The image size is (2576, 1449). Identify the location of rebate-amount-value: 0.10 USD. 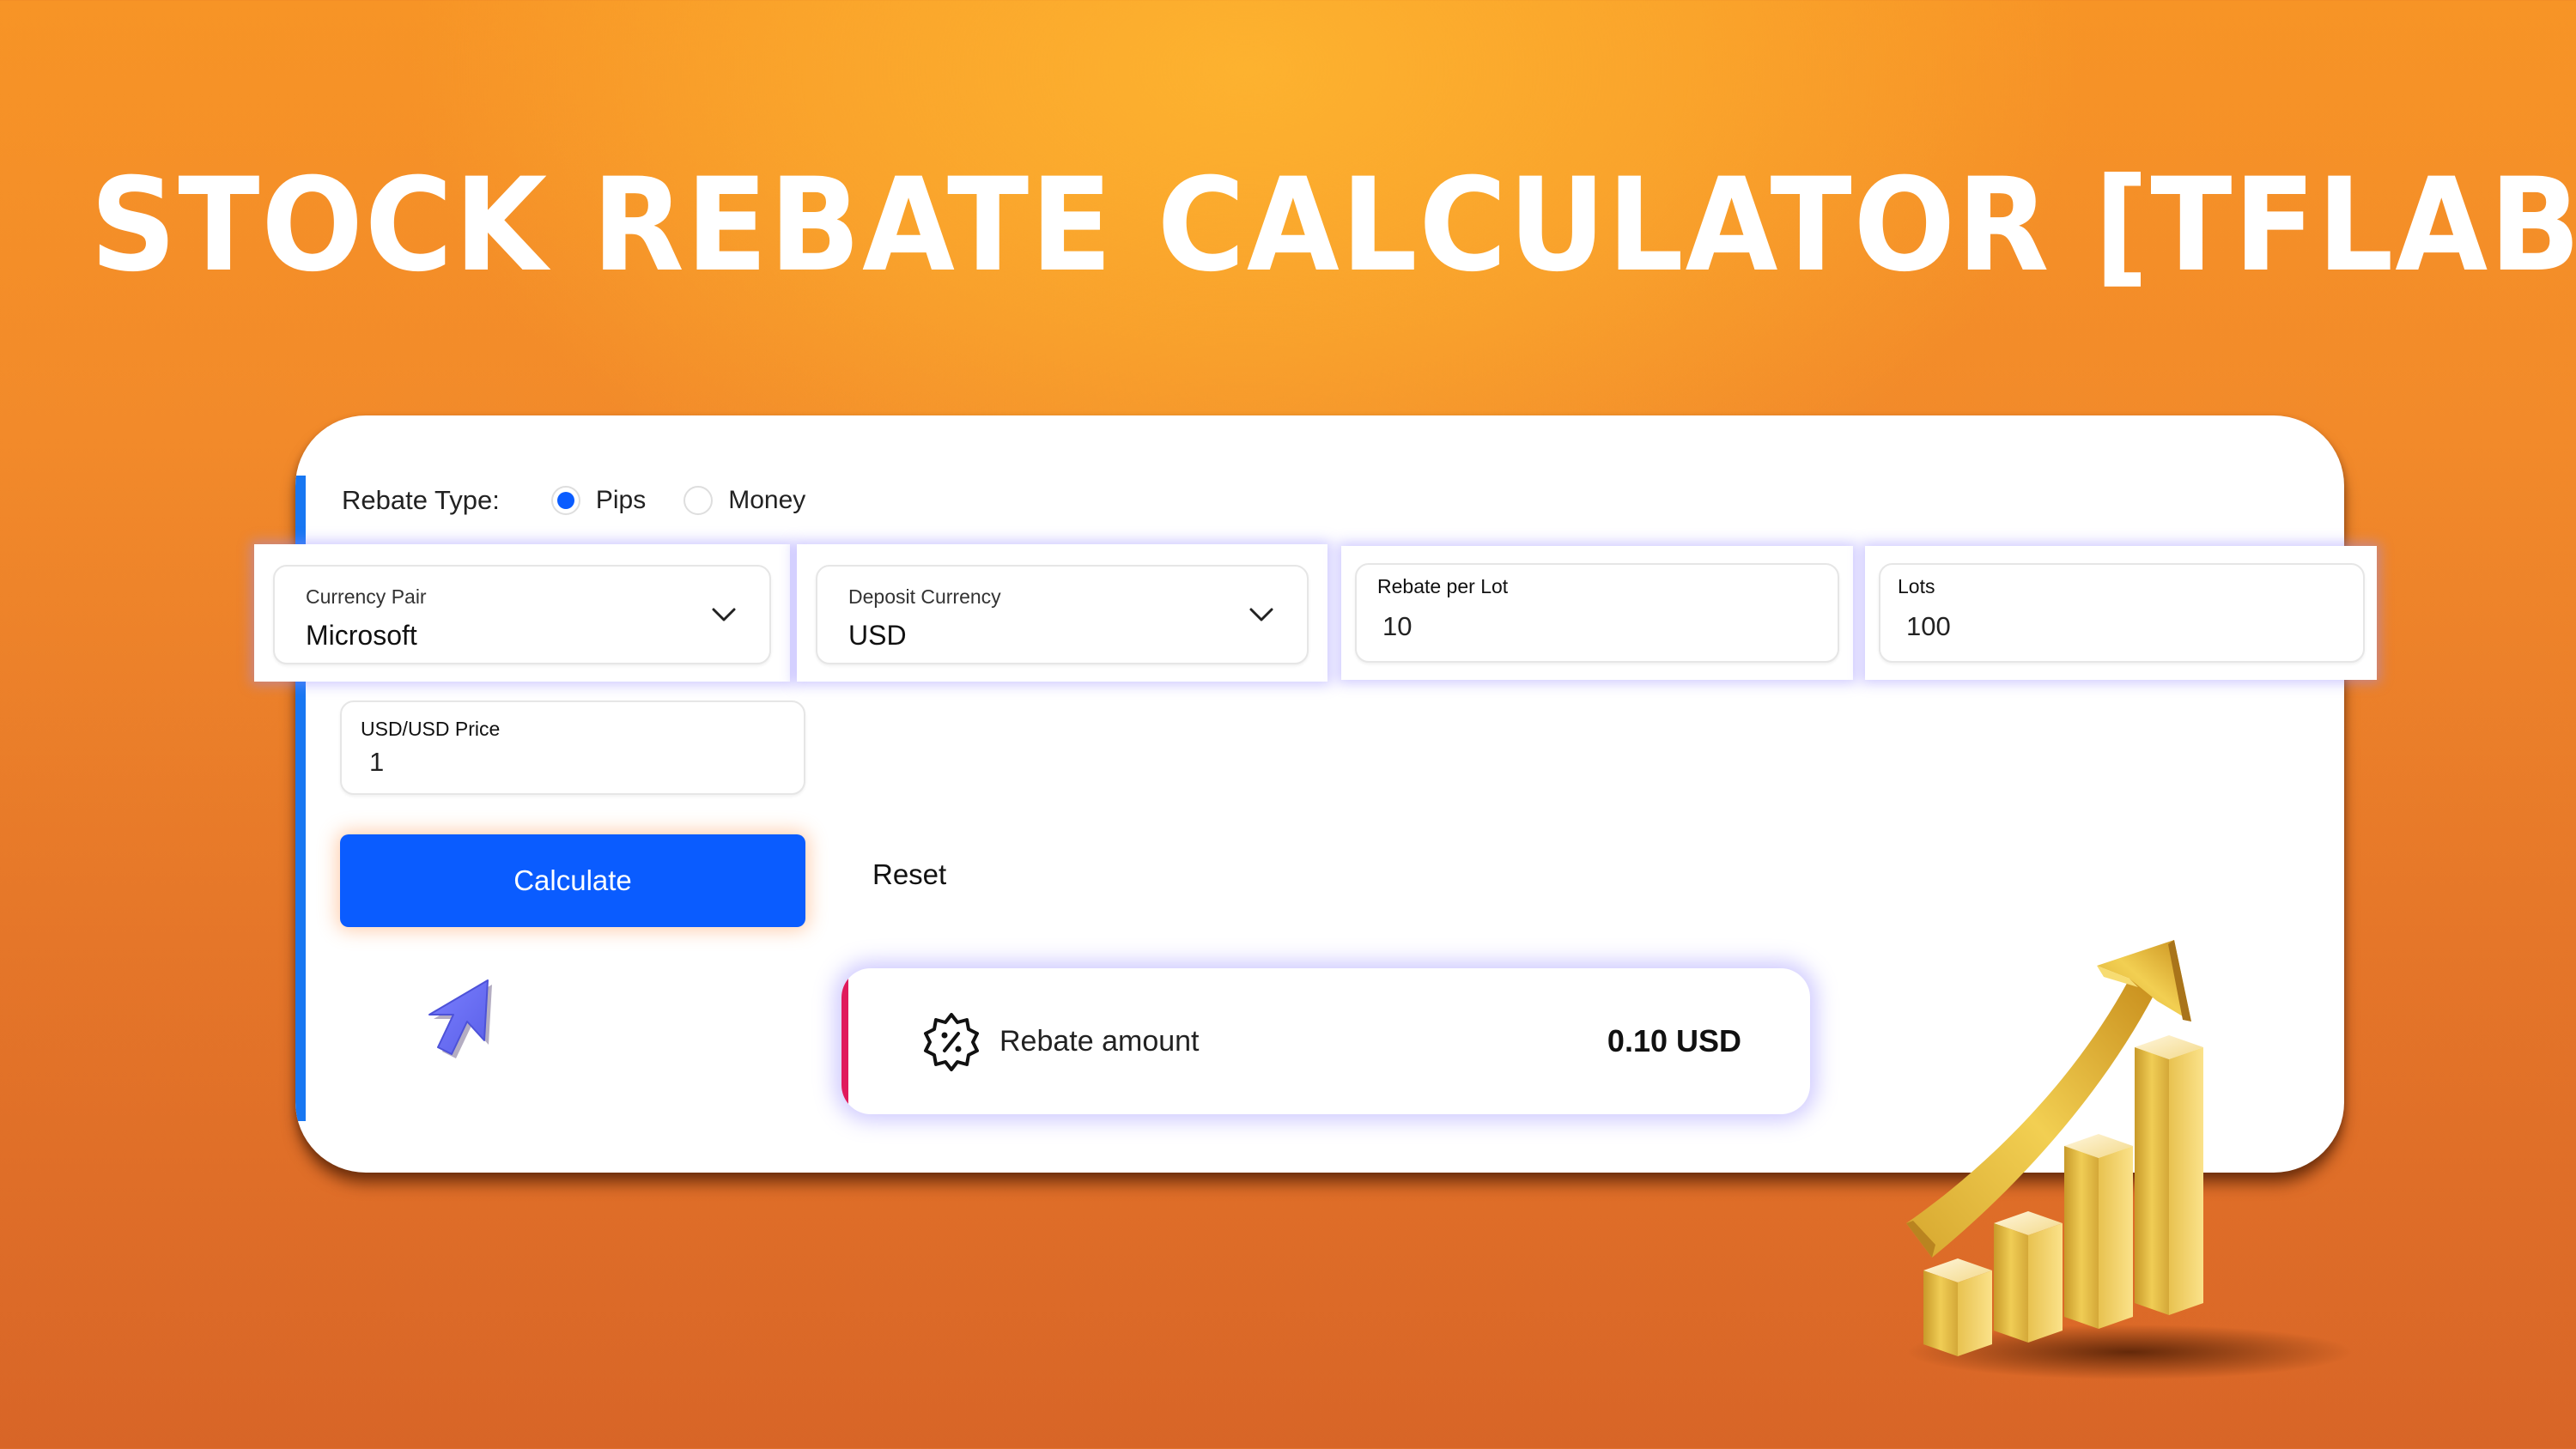
(1674, 1040).